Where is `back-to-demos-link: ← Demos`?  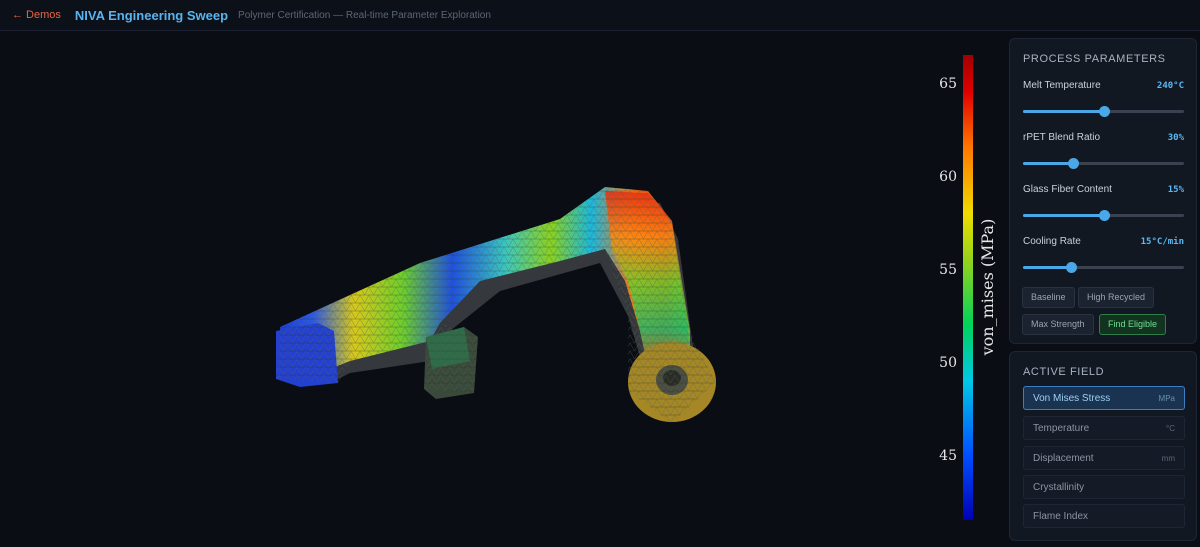
back-to-demos-link: ← Demos is located at coordinates (36, 15).